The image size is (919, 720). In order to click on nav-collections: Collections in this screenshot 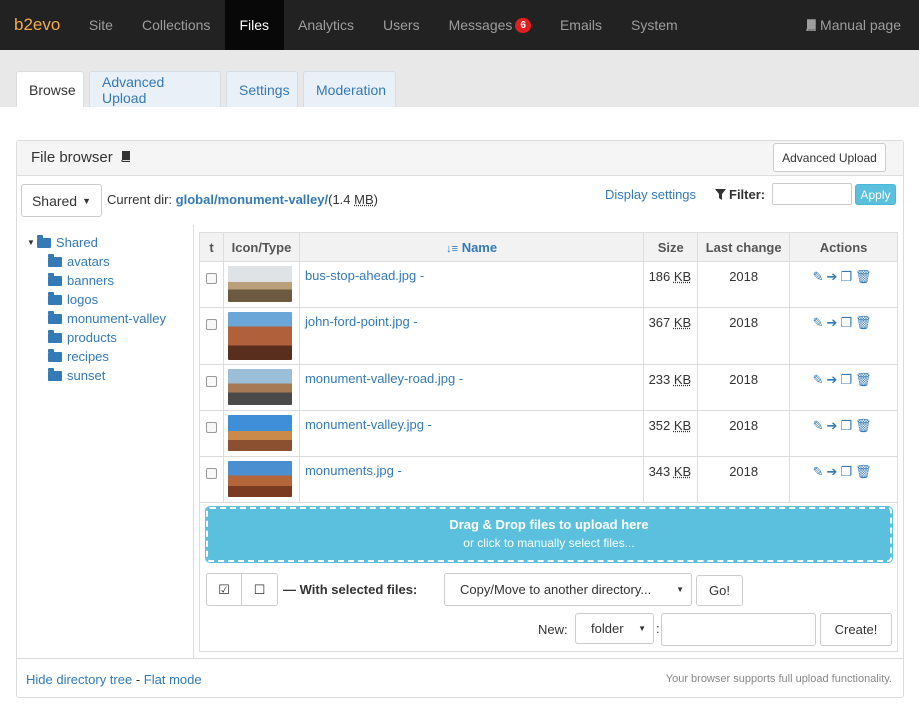, I will do `click(175, 25)`.